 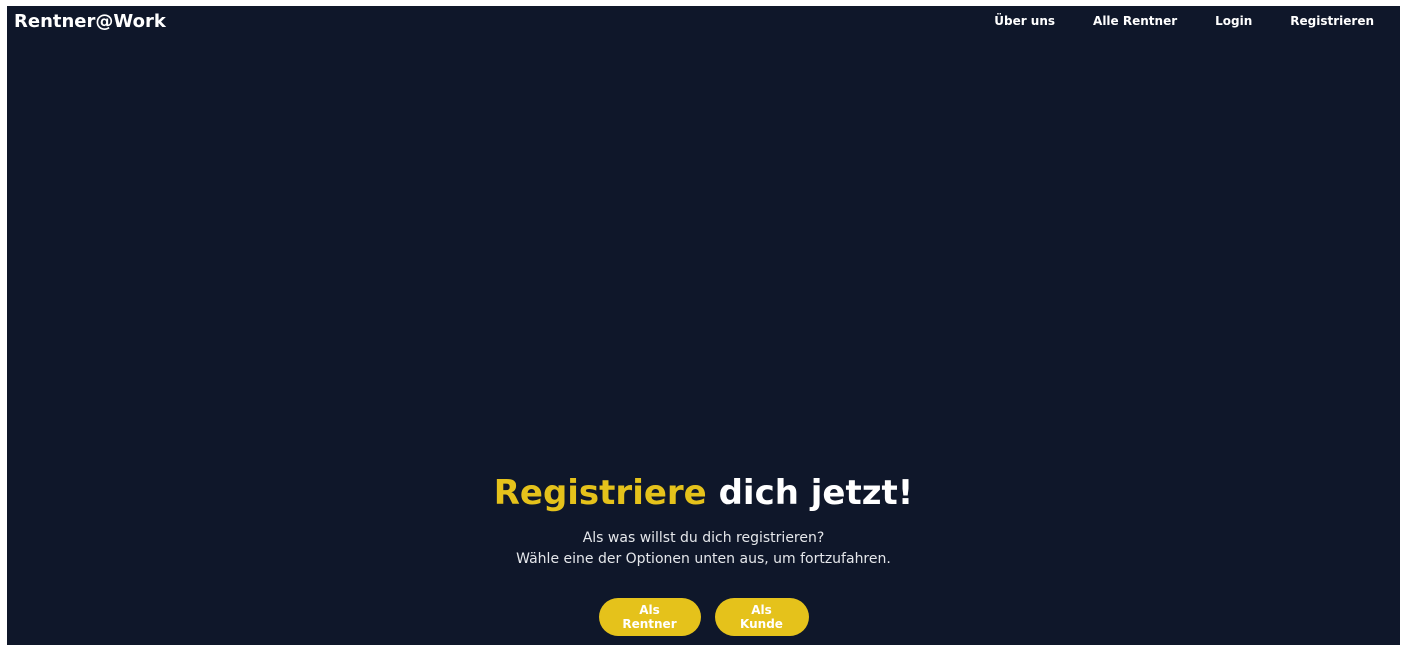 I want to click on nav-link-alle-rentner: Alle Rentner, so click(x=1135, y=21).